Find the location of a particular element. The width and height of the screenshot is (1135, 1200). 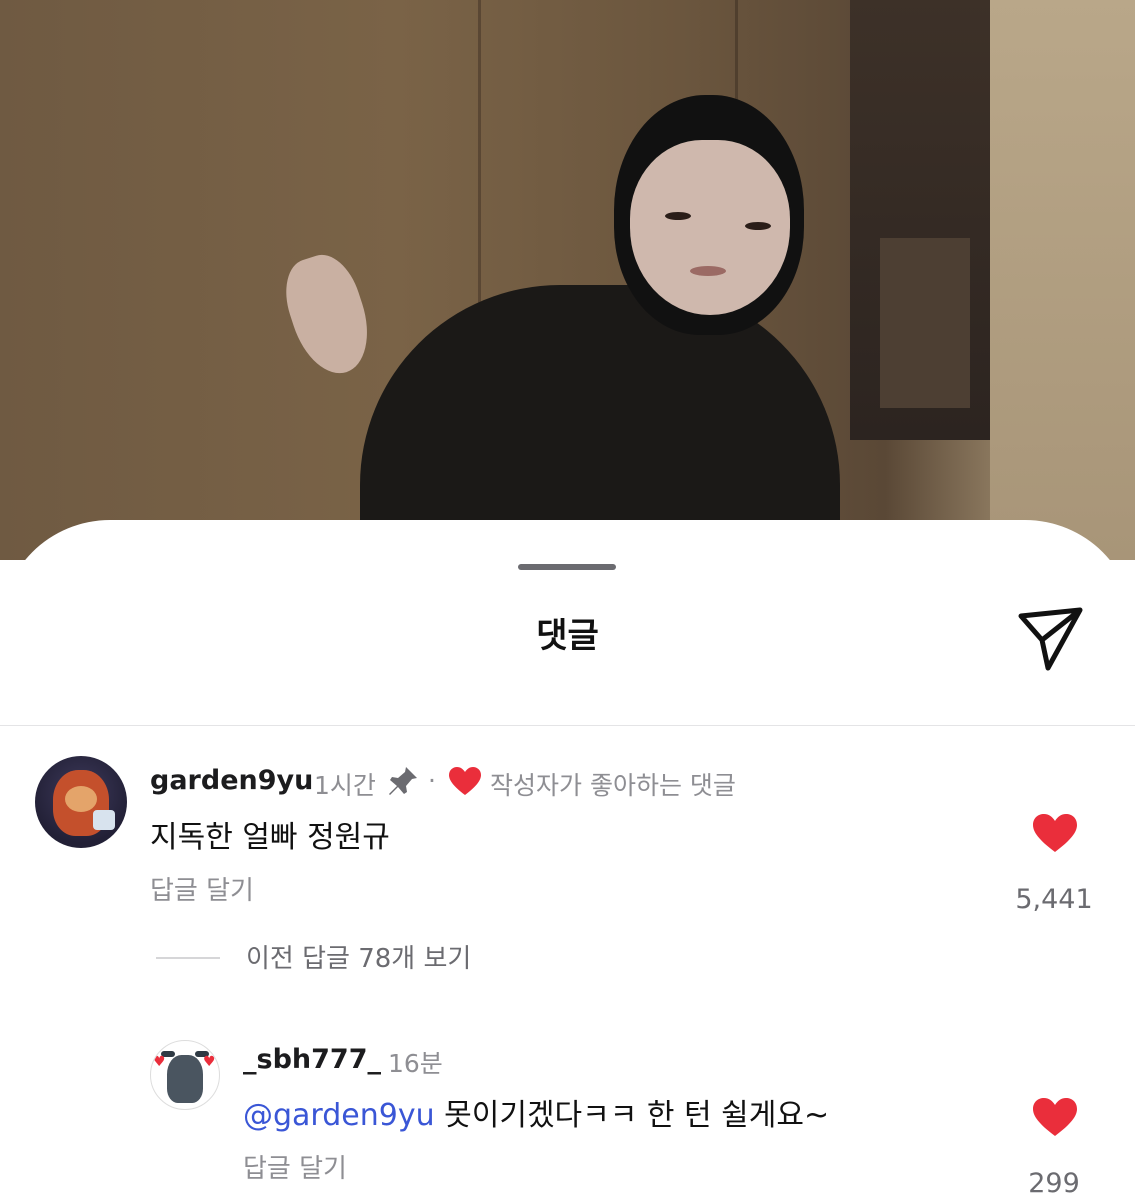

avatar is located at coordinates (81, 802).